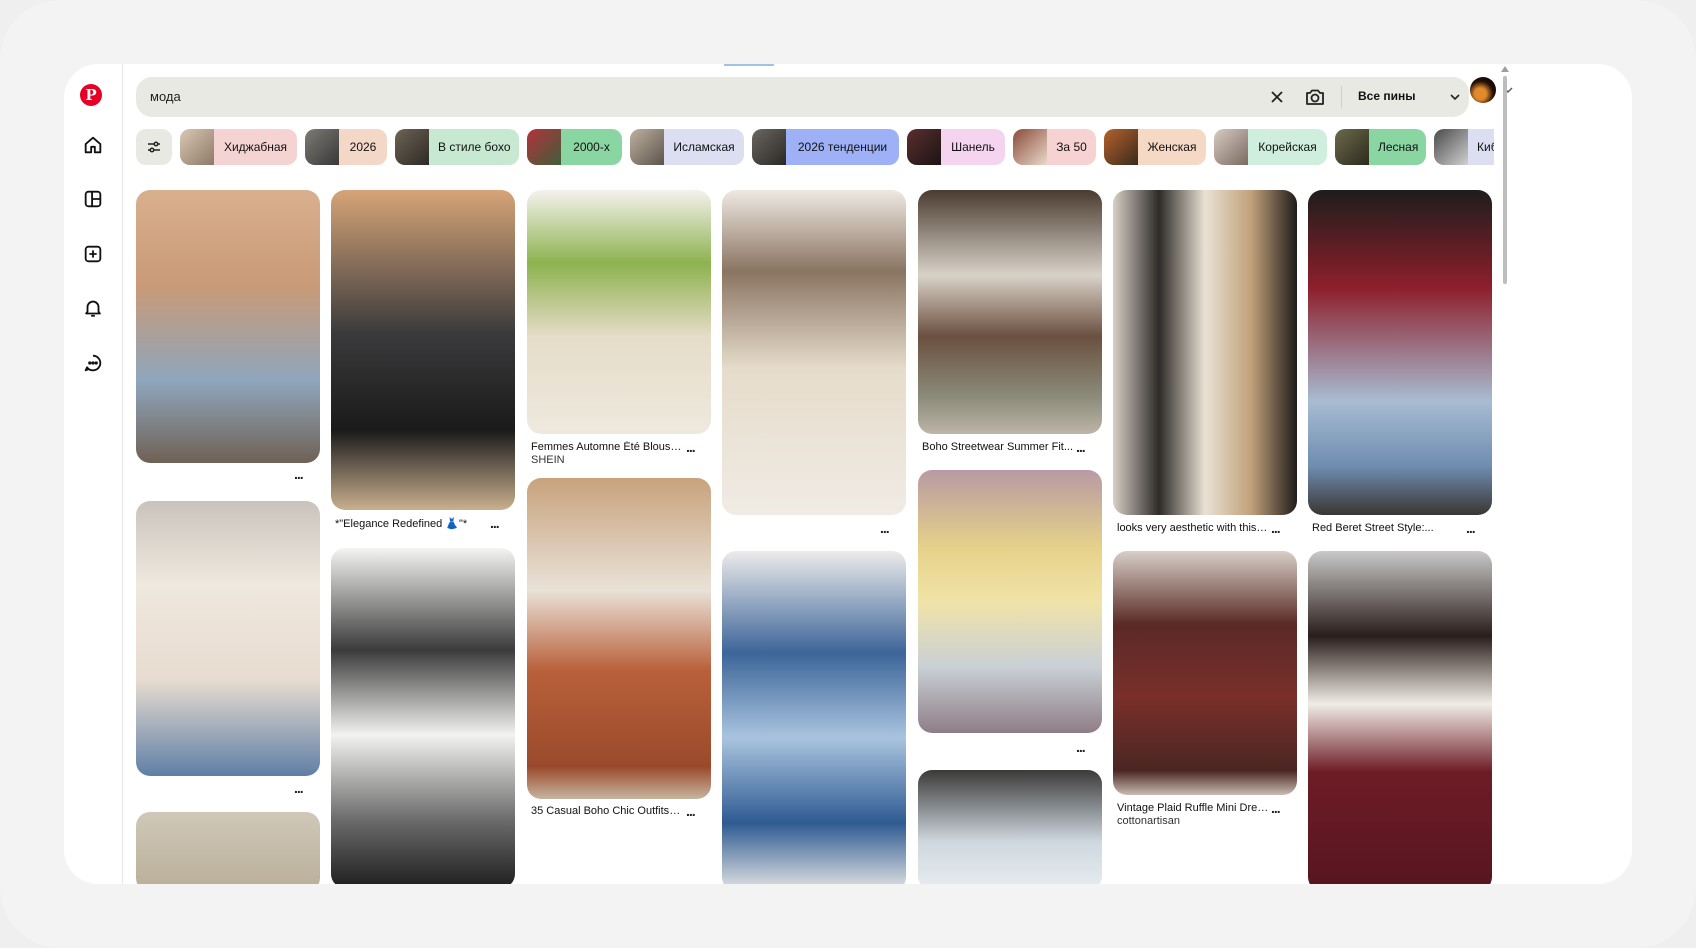 Image resolution: width=1696 pixels, height=948 pixels. Describe the element at coordinates (93, 254) in the screenshot. I see `create-icon` at that location.